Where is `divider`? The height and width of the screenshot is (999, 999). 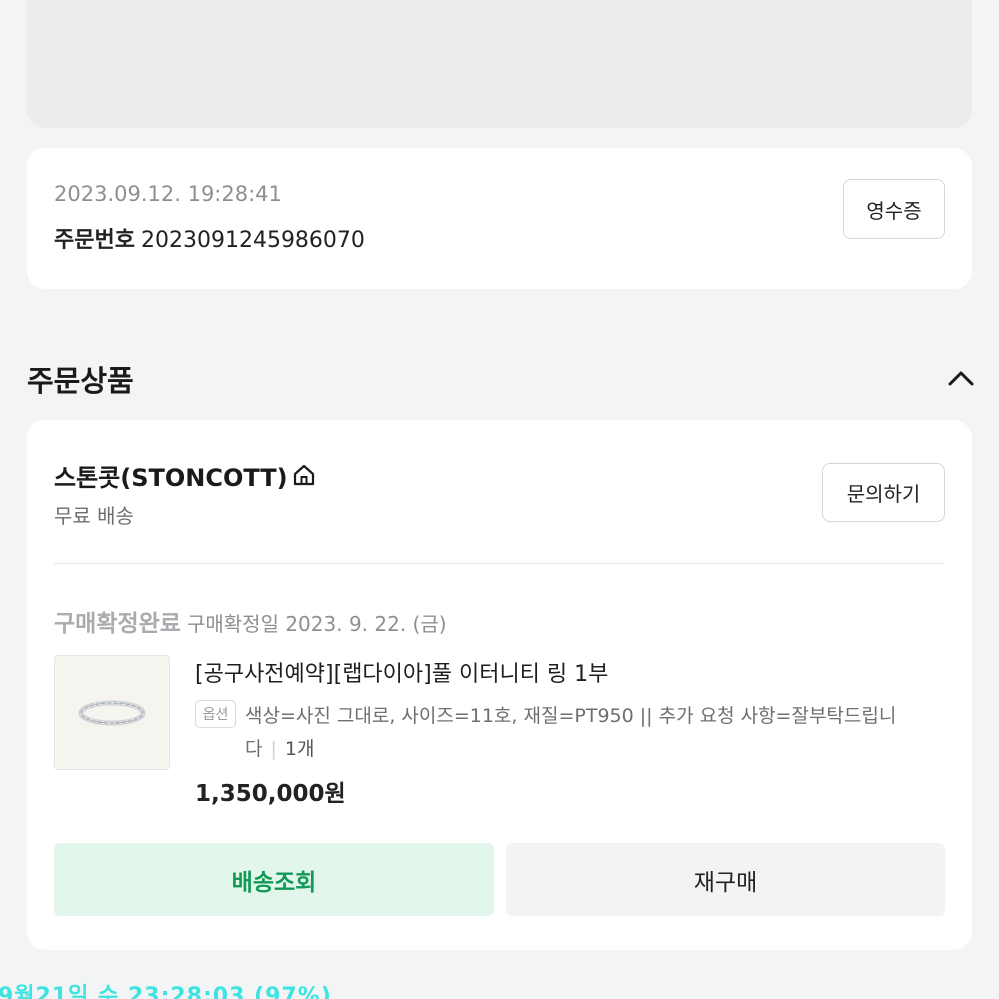 divider is located at coordinates (499, 563).